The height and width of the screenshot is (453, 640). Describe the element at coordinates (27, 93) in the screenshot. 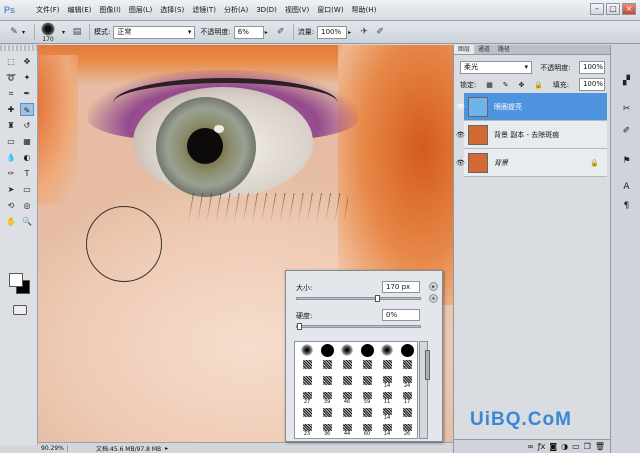

I see `eyedropper-tool-icon: ✒` at that location.